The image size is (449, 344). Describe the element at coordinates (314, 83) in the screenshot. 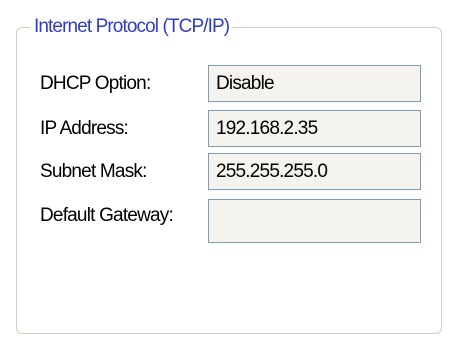

I see `dhcp-option-field: Disable` at that location.